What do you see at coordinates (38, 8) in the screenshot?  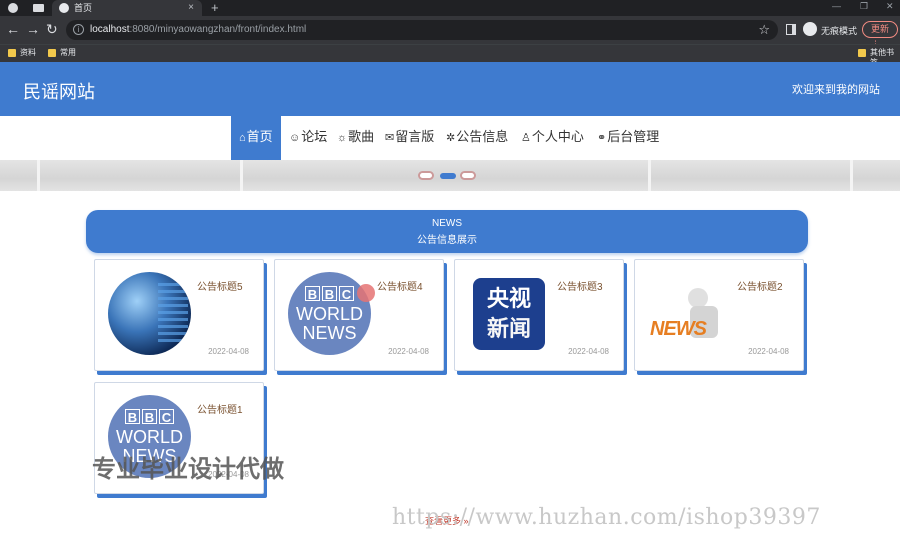 I see `tab-search-icon` at bounding box center [38, 8].